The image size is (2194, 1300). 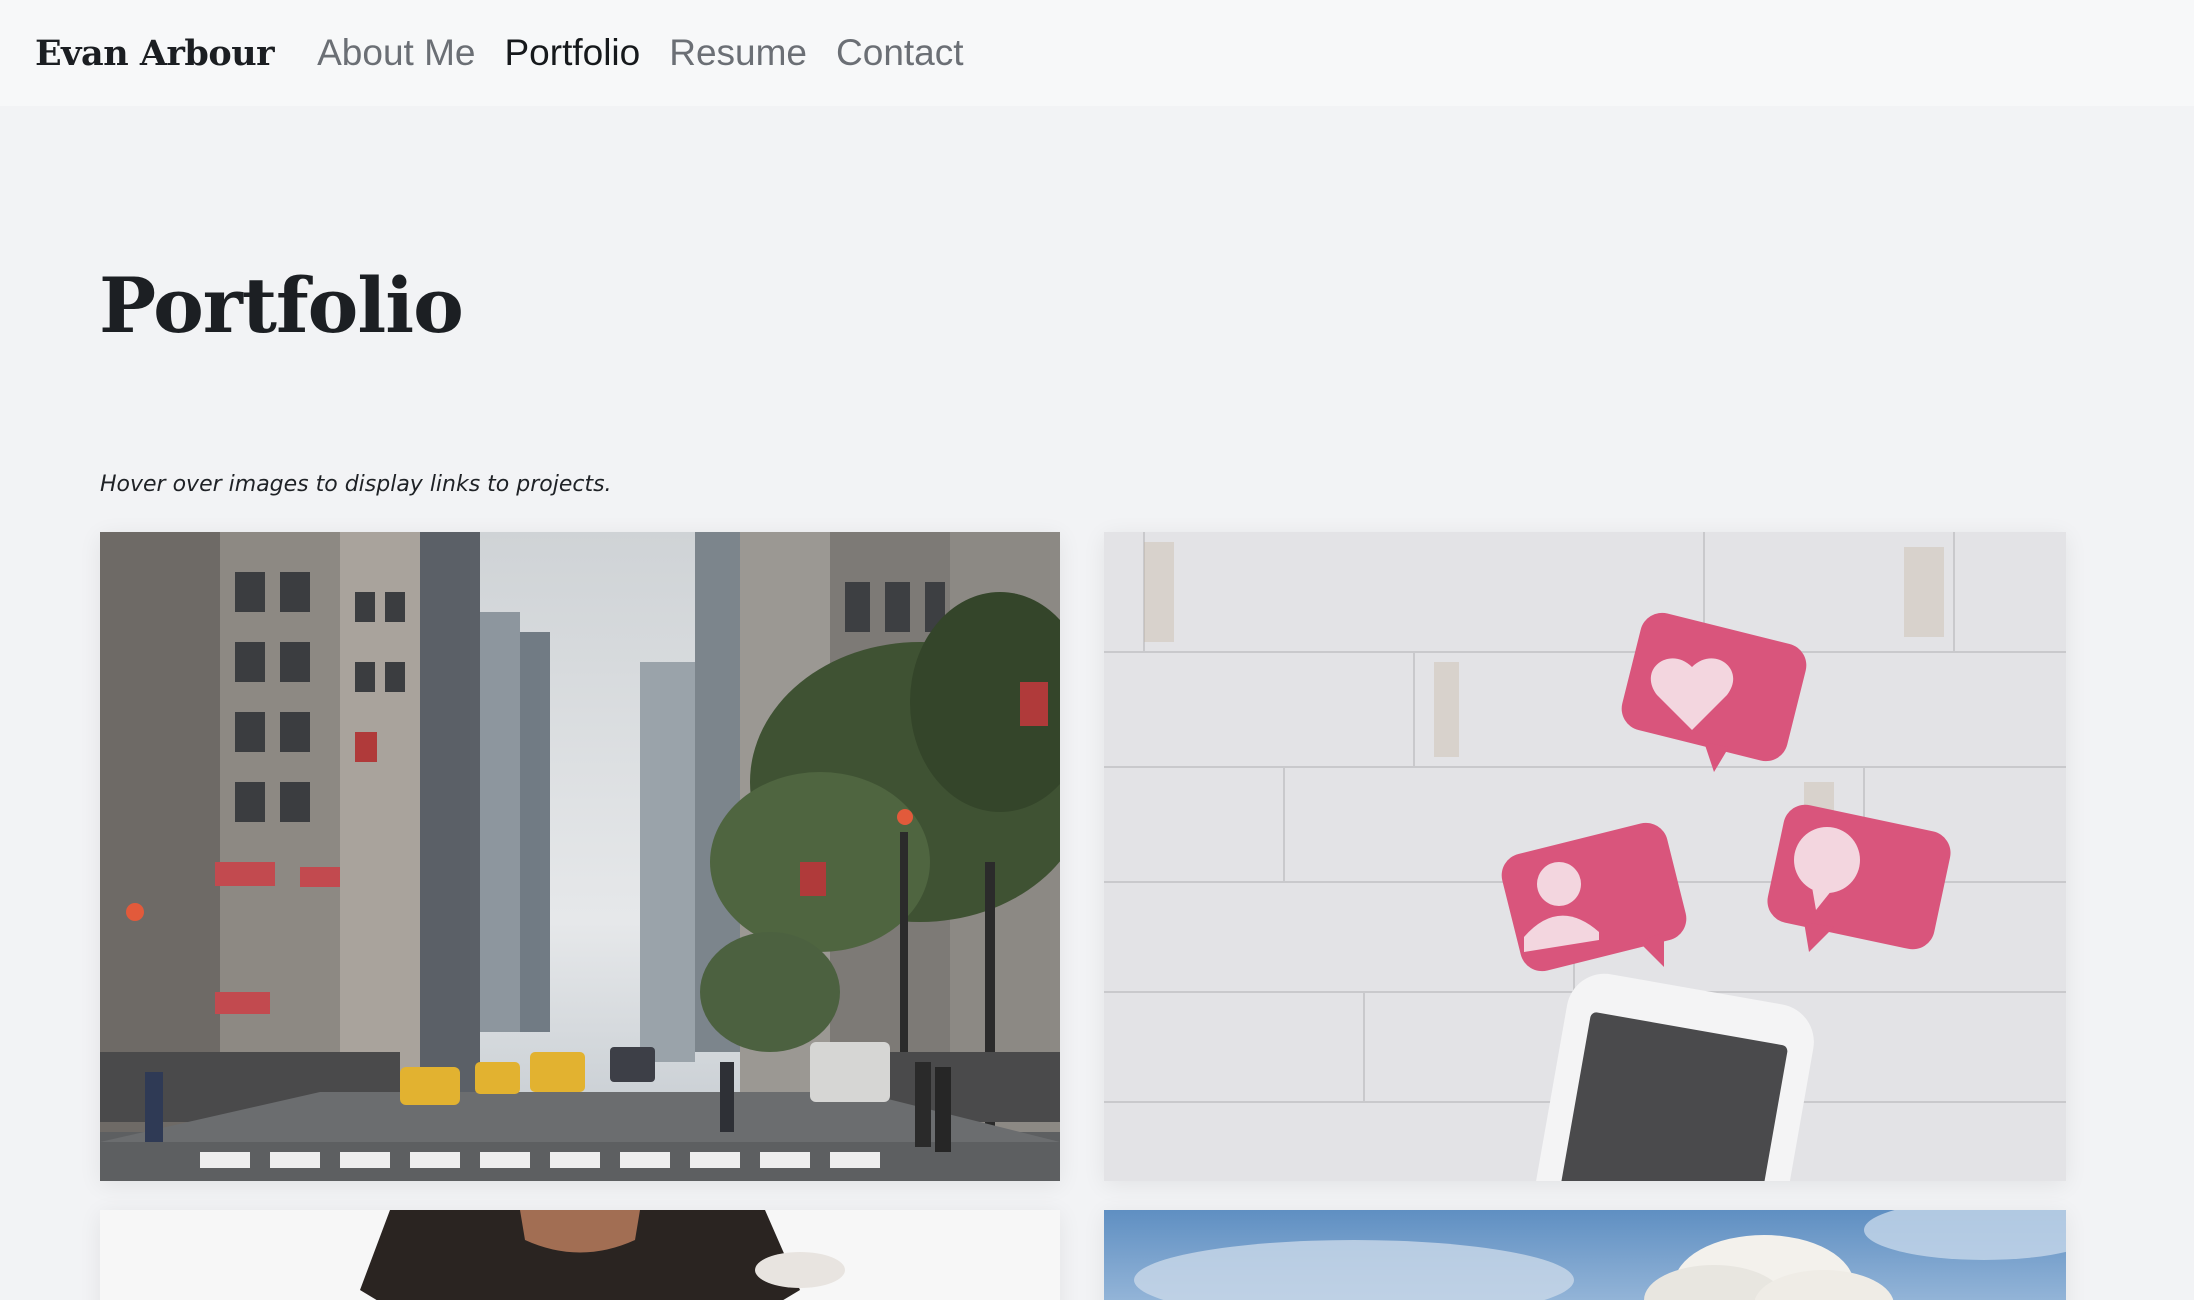 I want to click on nav-link-contact: Contact, so click(x=900, y=53).